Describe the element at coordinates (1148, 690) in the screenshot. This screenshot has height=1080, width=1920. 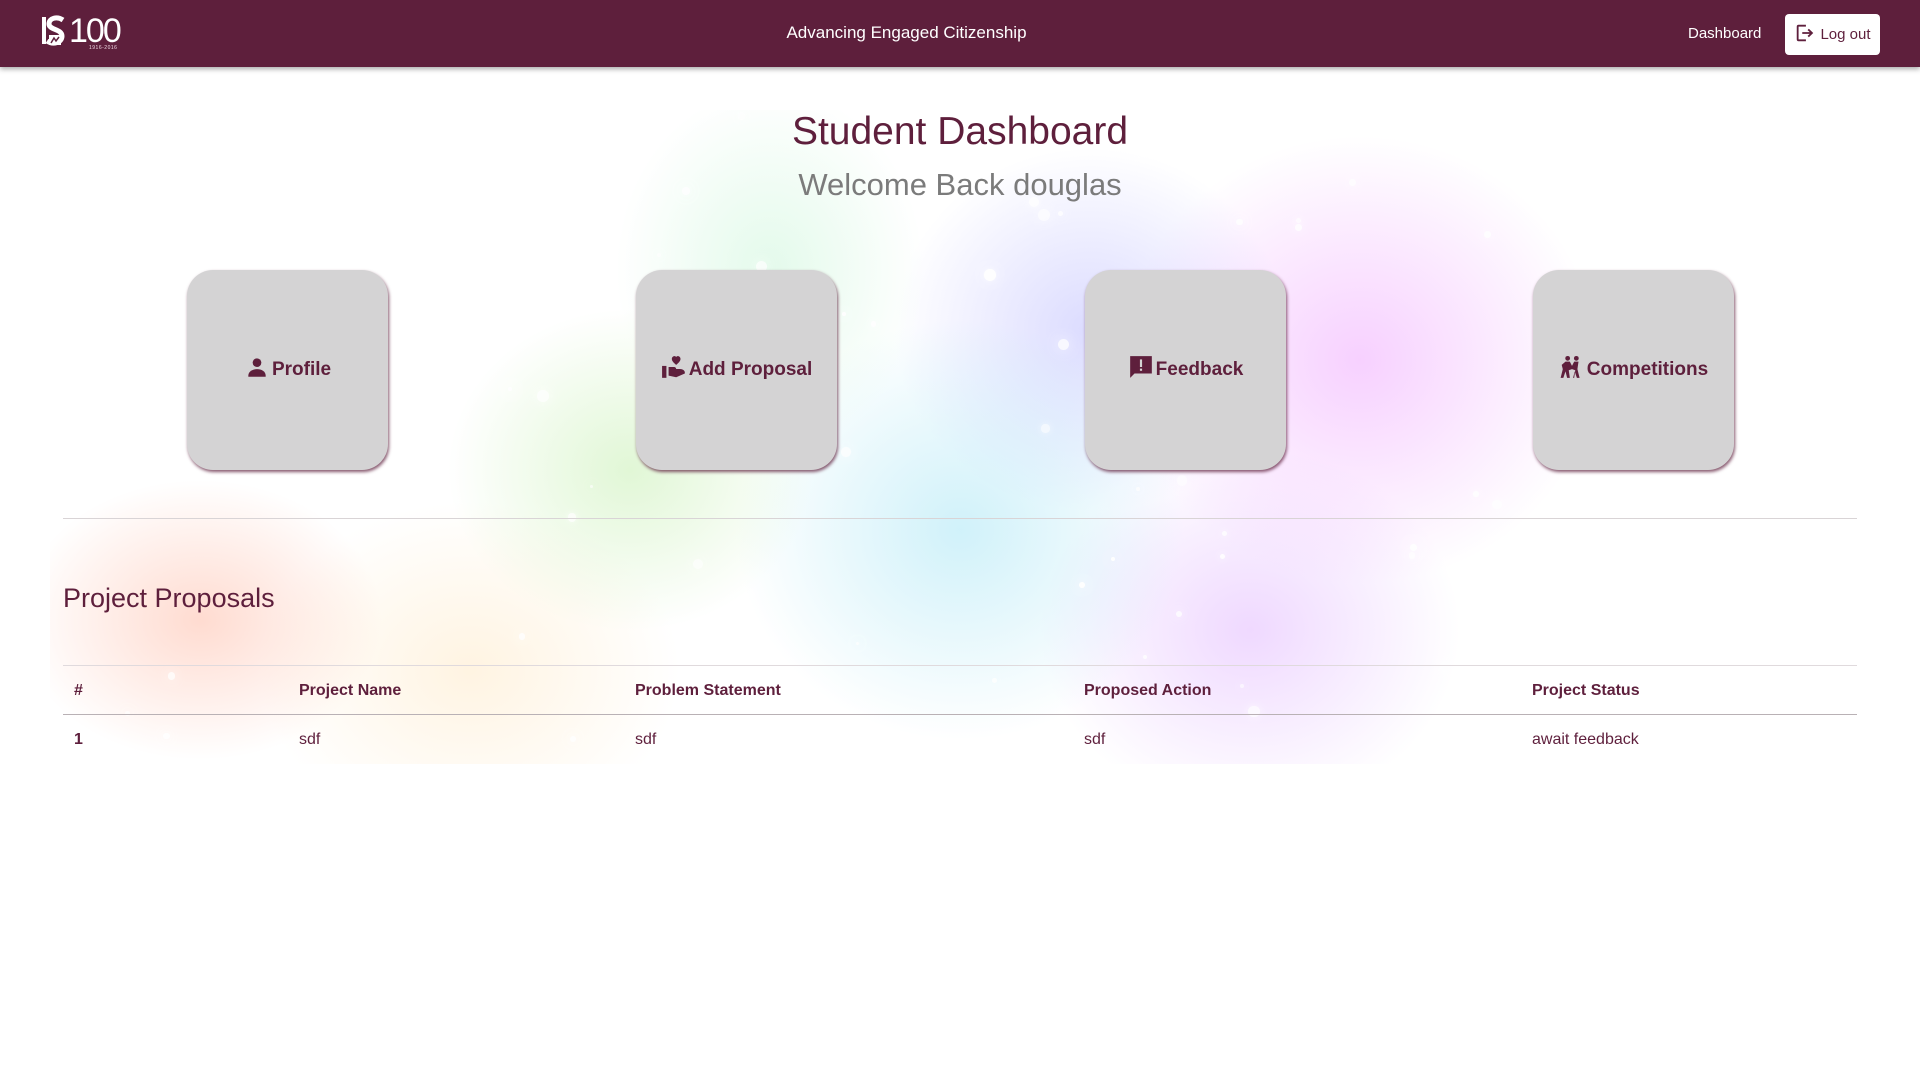
I see `column-header-proposed-action: Proposed Action` at that location.